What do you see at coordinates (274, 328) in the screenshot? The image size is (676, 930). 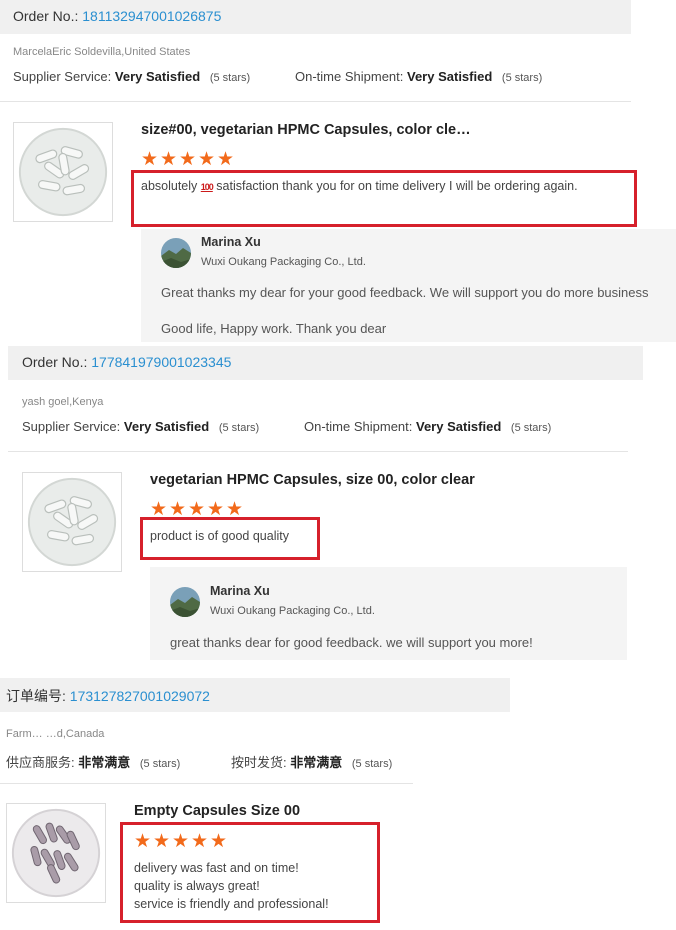 I see `reply-text: Good life, Happy work. Thank you dear` at bounding box center [274, 328].